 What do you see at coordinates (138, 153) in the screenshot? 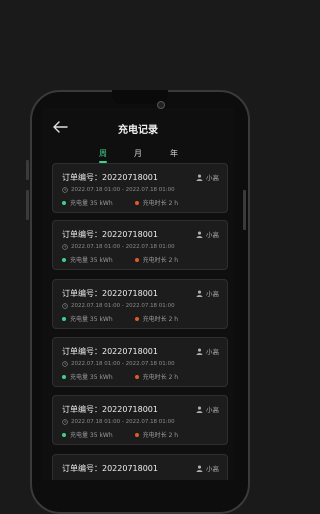
I see `tab-month: 月` at bounding box center [138, 153].